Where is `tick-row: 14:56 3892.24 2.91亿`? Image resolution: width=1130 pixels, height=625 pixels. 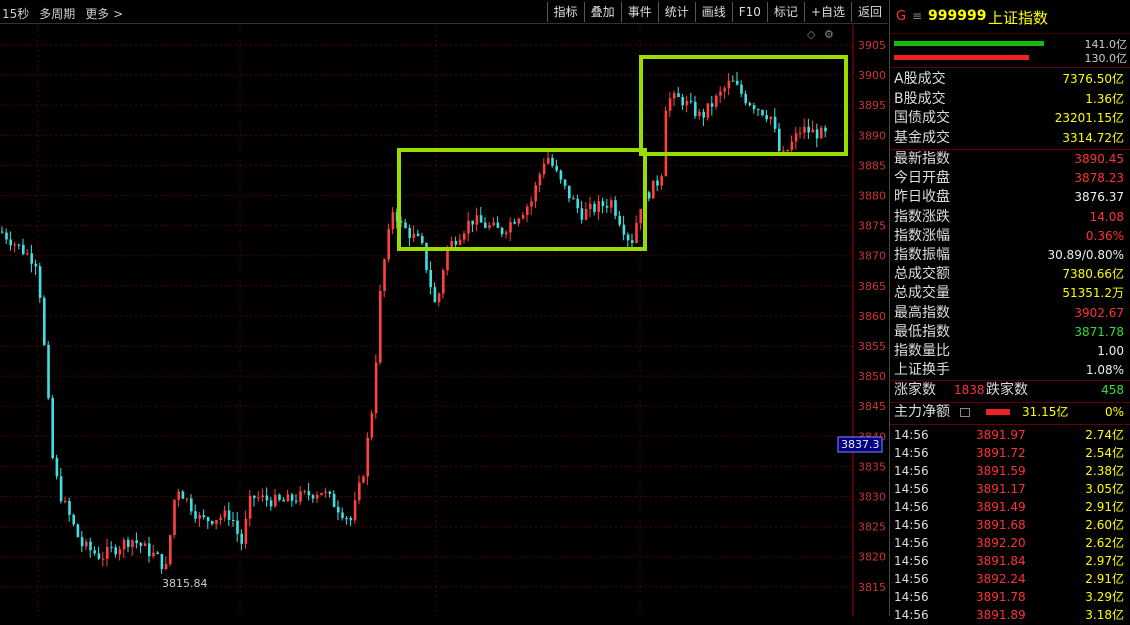 tick-row: 14:56 3892.24 2.91亿 is located at coordinates (1009, 579).